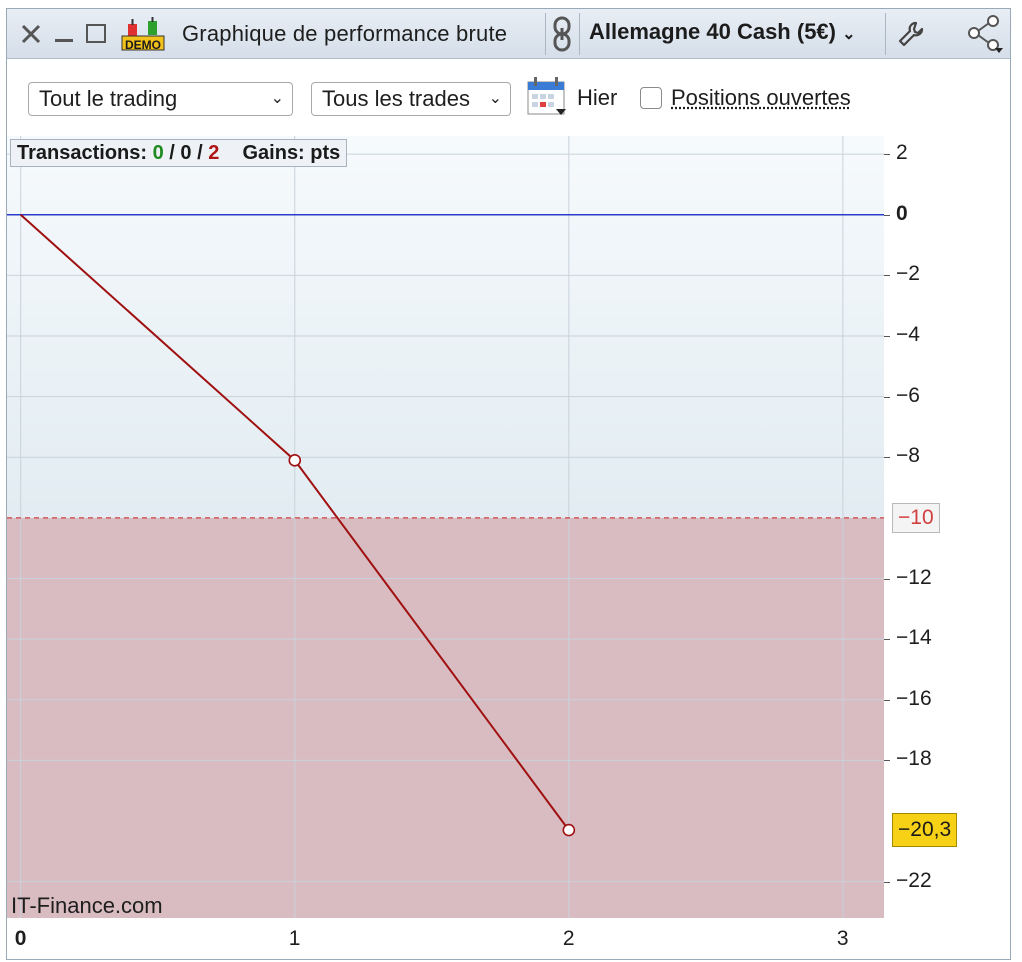 The height and width of the screenshot is (962, 1022). Describe the element at coordinates (143, 34) in the screenshot. I see `demo-candlestick-icon: DEMO` at that location.